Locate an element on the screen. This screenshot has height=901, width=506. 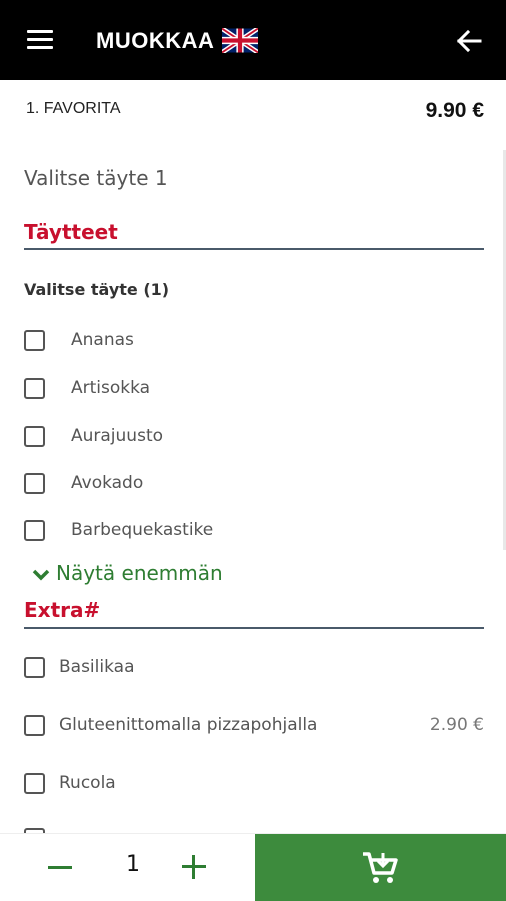
filling-option: Avokado is located at coordinates (254, 486).